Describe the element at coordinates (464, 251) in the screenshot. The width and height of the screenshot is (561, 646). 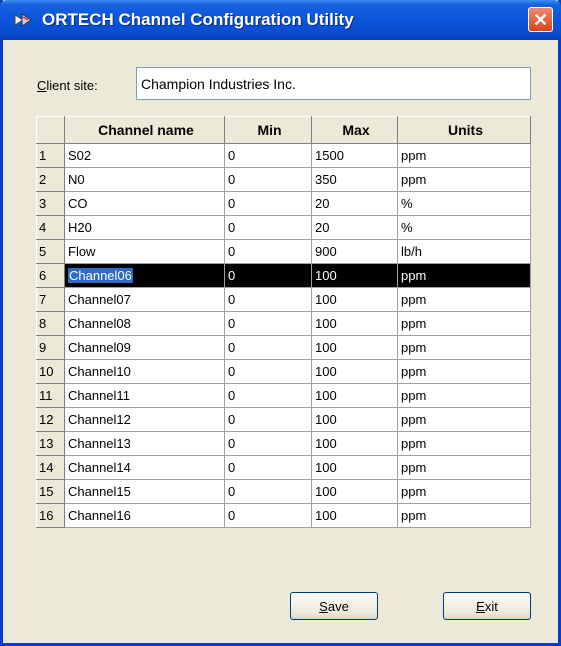
I see `units-cell: lb/h` at that location.